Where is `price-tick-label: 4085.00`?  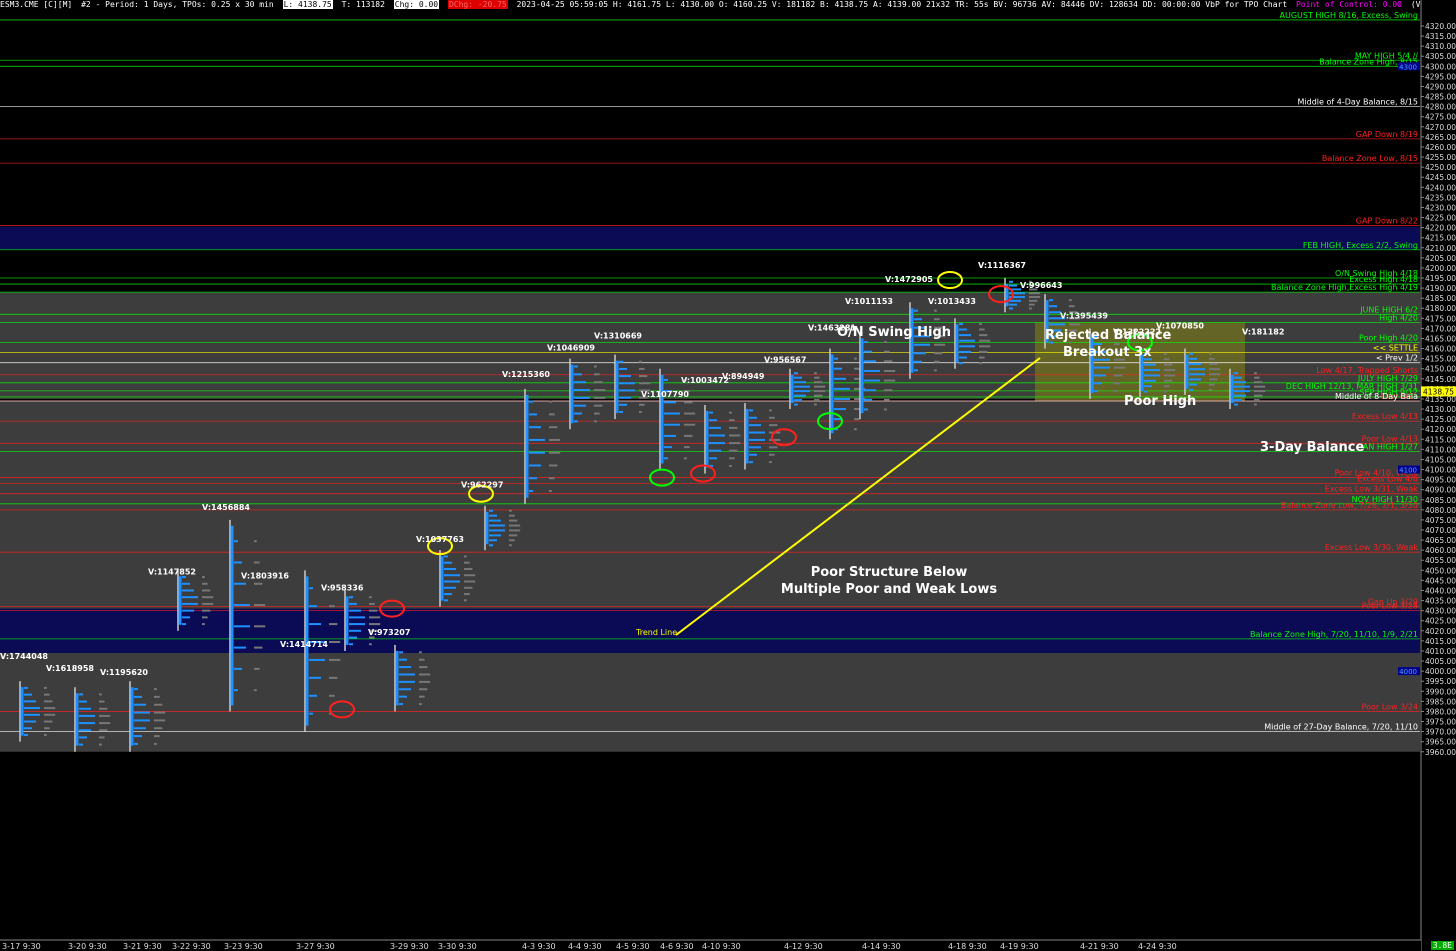
price-tick-label: 4085.00 is located at coordinates (1440, 500).